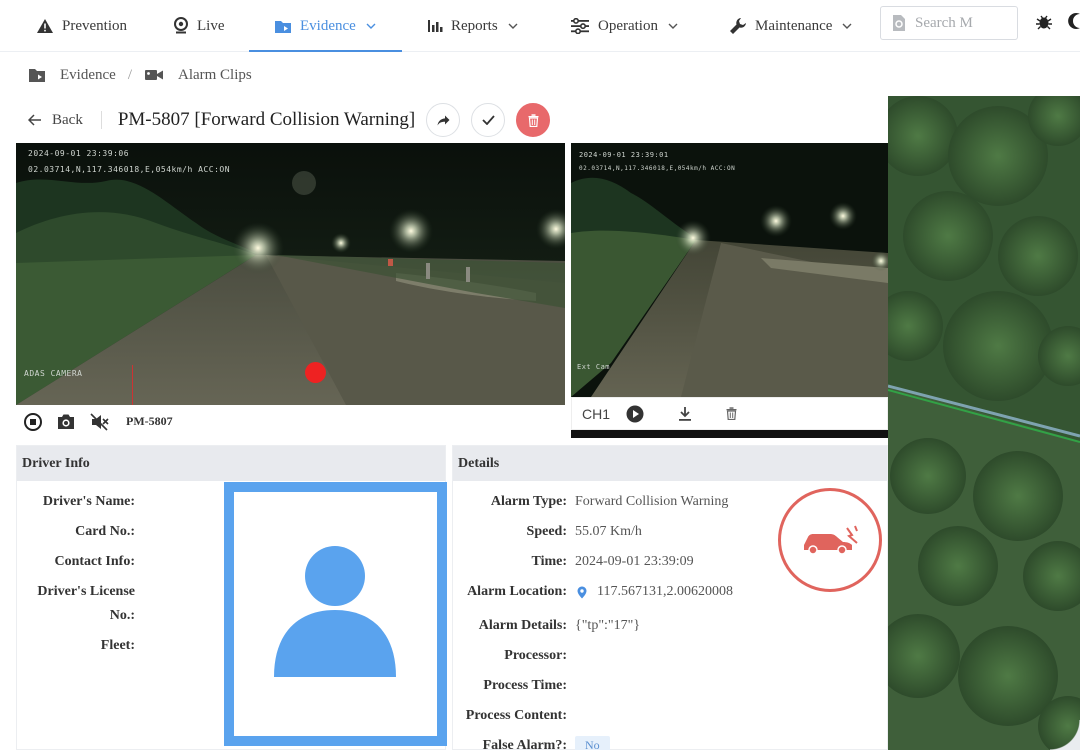 This screenshot has width=1080, height=750. I want to click on nav-reports: Reports, so click(472, 26).